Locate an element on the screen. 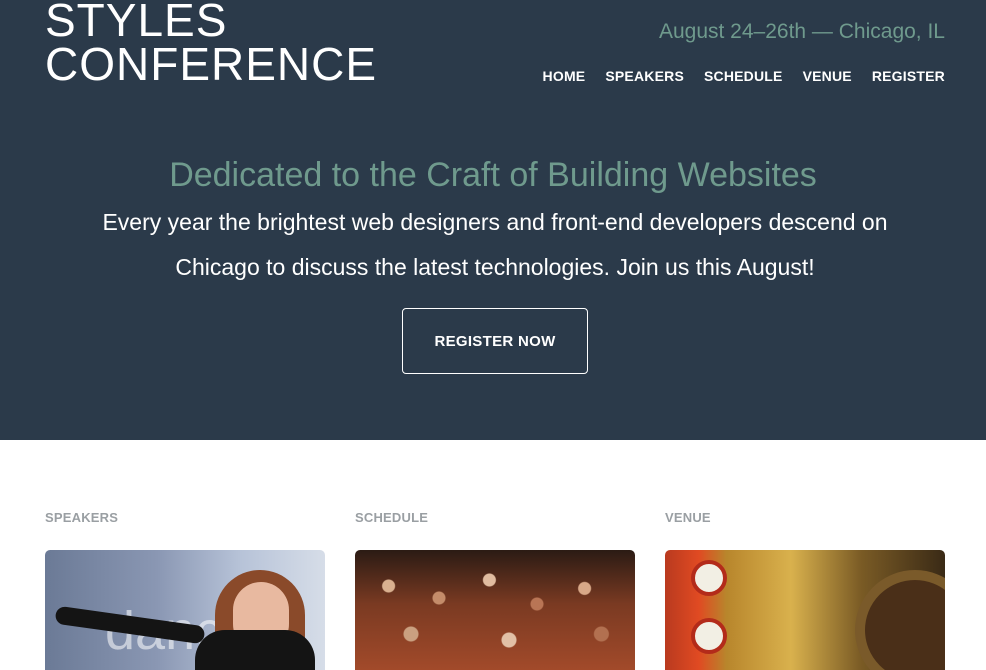 The height and width of the screenshot is (670, 986). register-now-button: REGISTER NOW is located at coordinates (495, 341).